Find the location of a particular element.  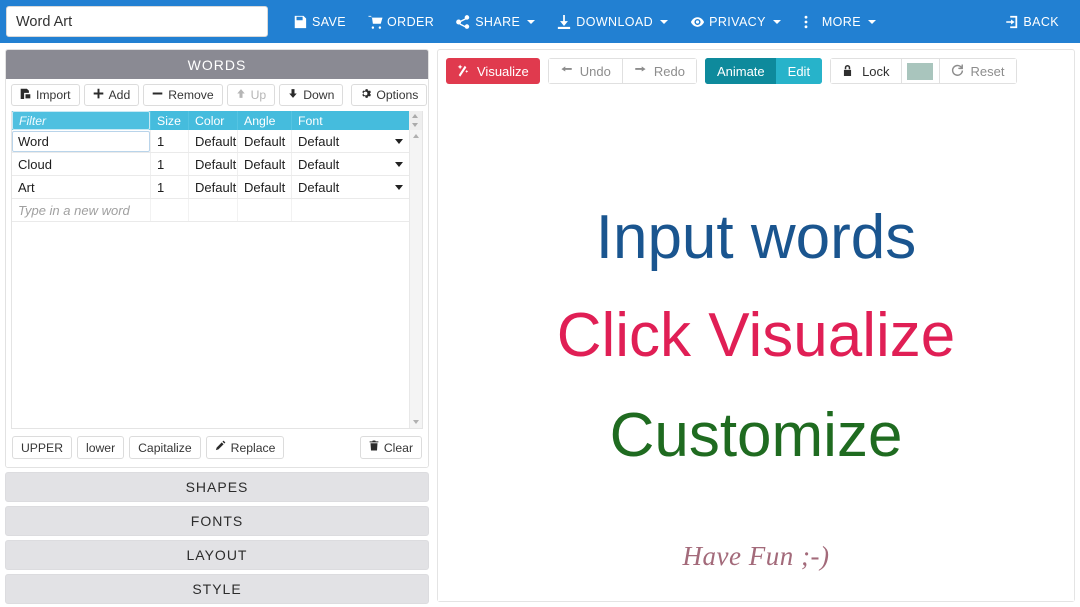

text-case-toolbar: UPPER lower Capitalize Replace Clear is located at coordinates (217, 448).